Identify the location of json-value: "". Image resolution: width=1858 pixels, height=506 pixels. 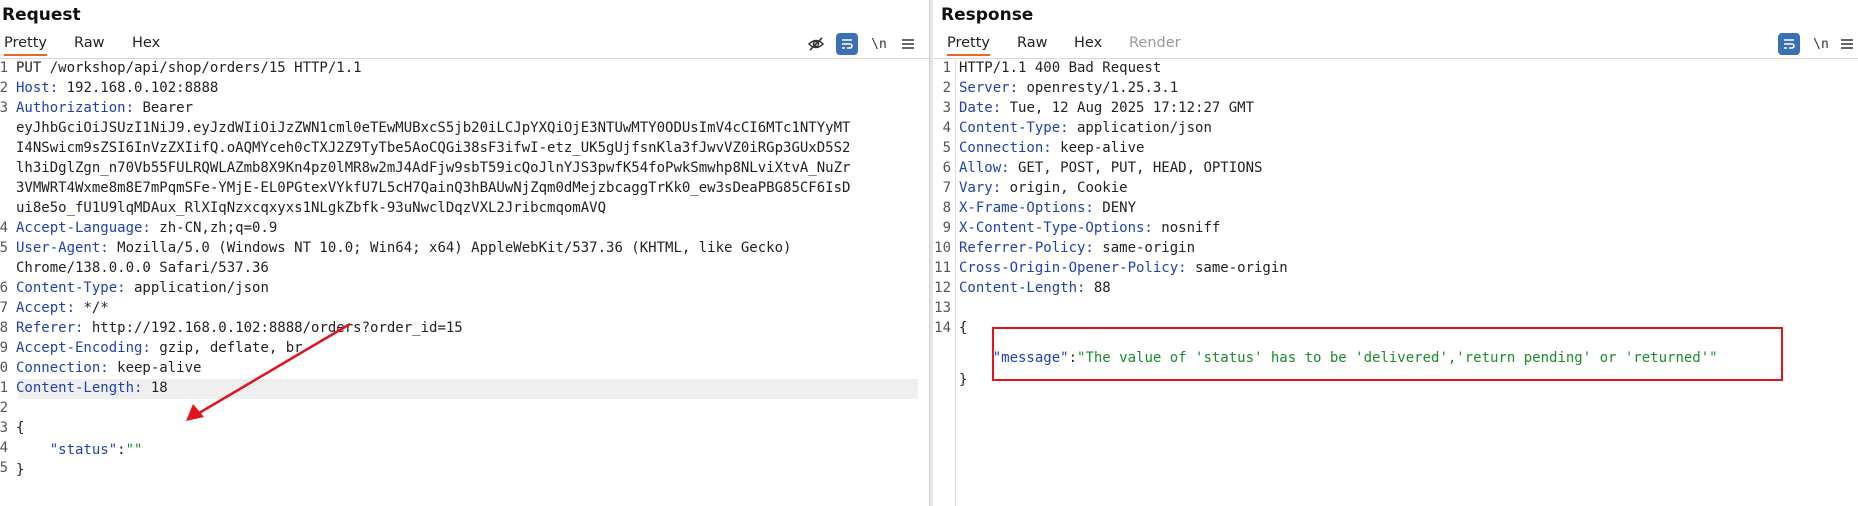
(134, 450).